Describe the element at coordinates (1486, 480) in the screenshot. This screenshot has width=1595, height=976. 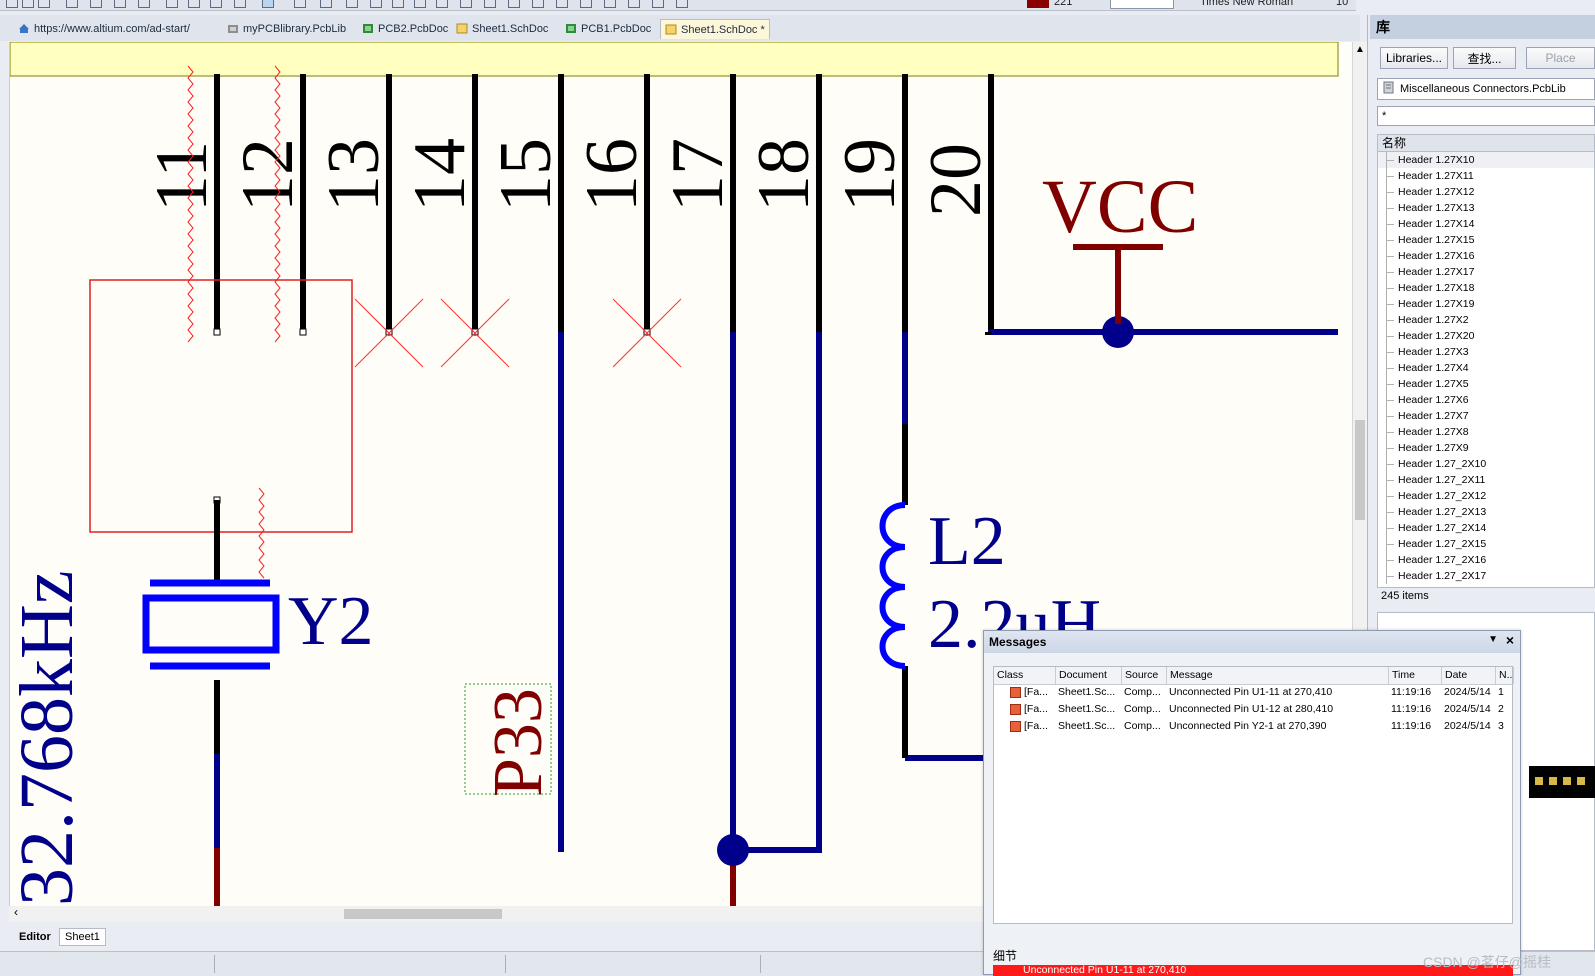
I see `library-item: Header 1.27_2X11` at that location.